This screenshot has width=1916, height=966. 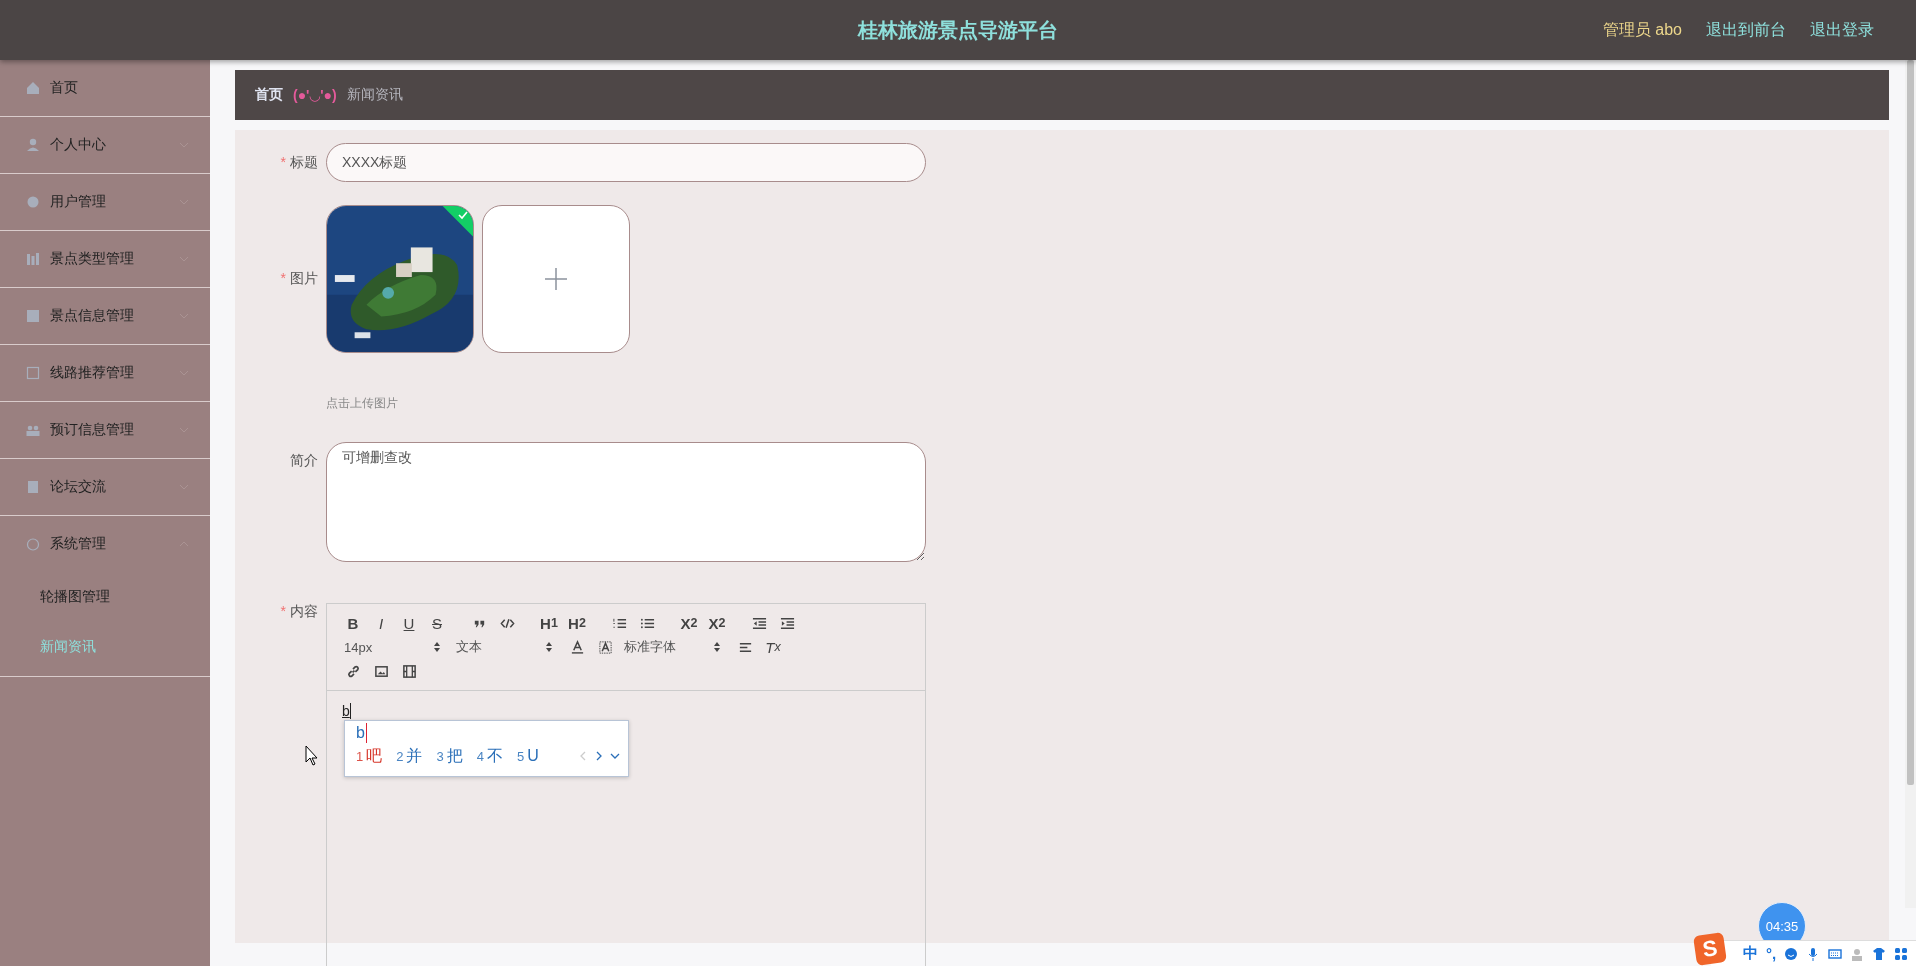 What do you see at coordinates (463, 215) in the screenshot?
I see `check-icon` at bounding box center [463, 215].